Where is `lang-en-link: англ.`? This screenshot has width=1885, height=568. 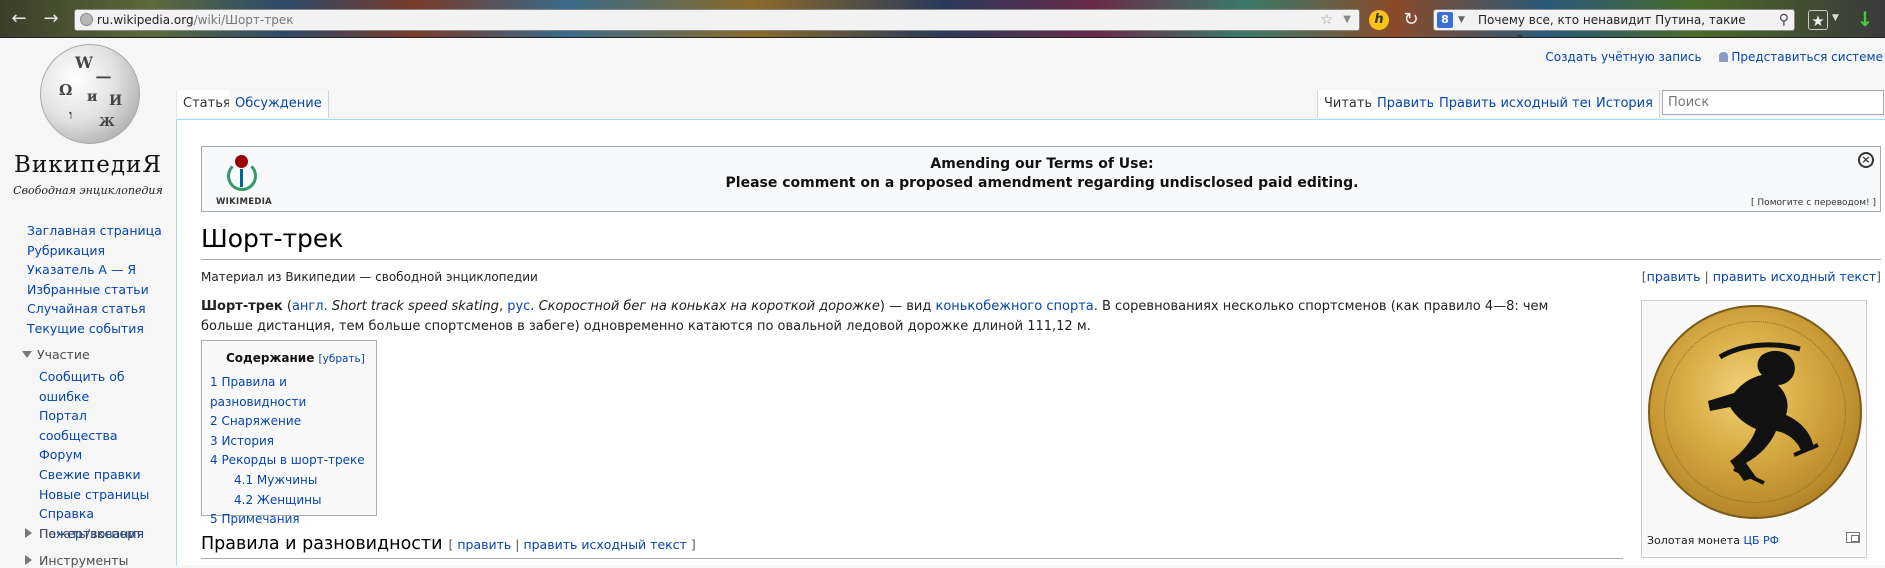
lang-en-link: англ. is located at coordinates (310, 306).